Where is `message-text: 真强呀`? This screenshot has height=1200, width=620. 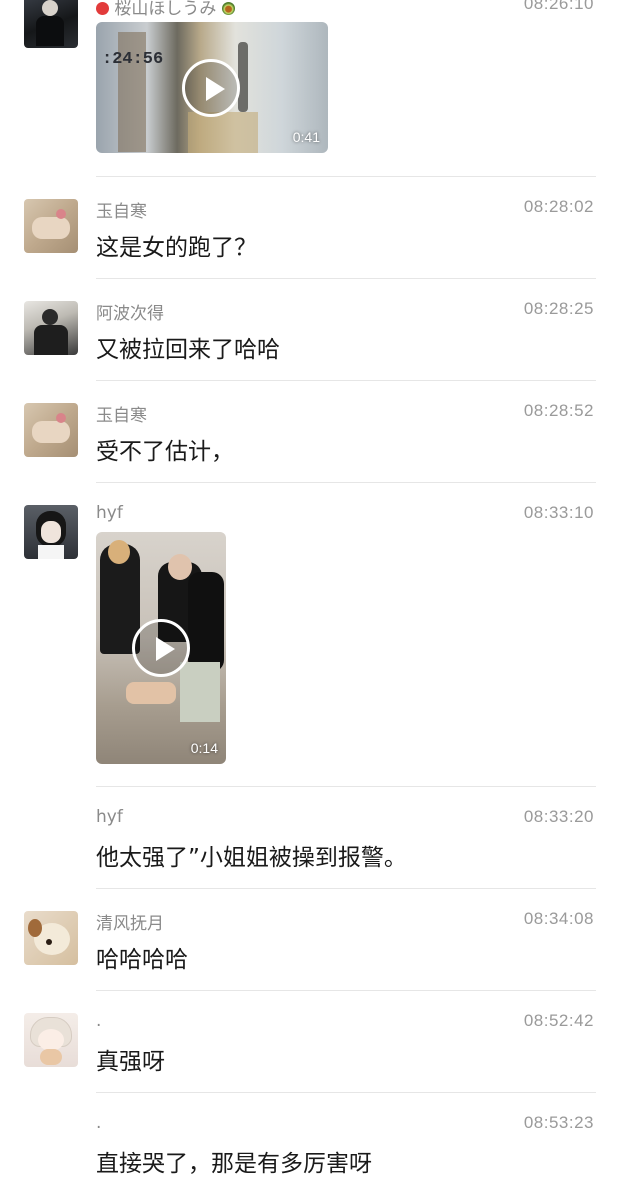 message-text: 真强呀 is located at coordinates (130, 1062).